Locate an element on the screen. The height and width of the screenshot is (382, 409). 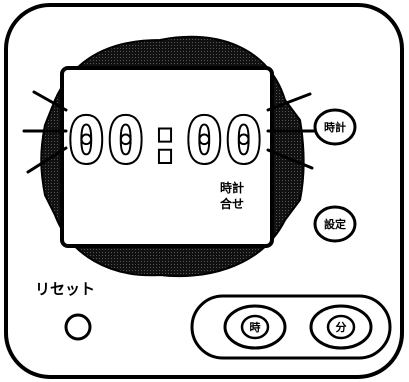
reset-label: リセット is located at coordinates (65, 289).